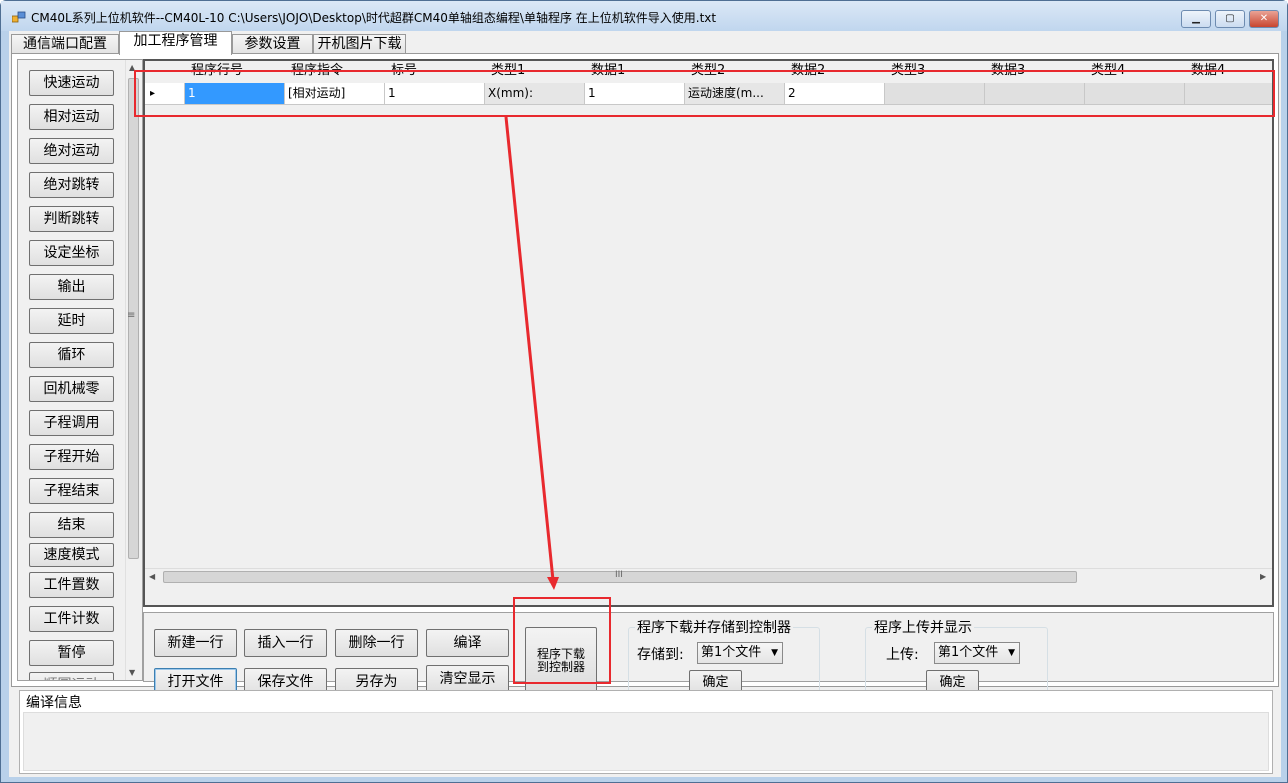 The width and height of the screenshot is (1288, 783). What do you see at coordinates (560, 667) in the screenshot?
I see `download-label-line2: 到控制器` at bounding box center [560, 667].